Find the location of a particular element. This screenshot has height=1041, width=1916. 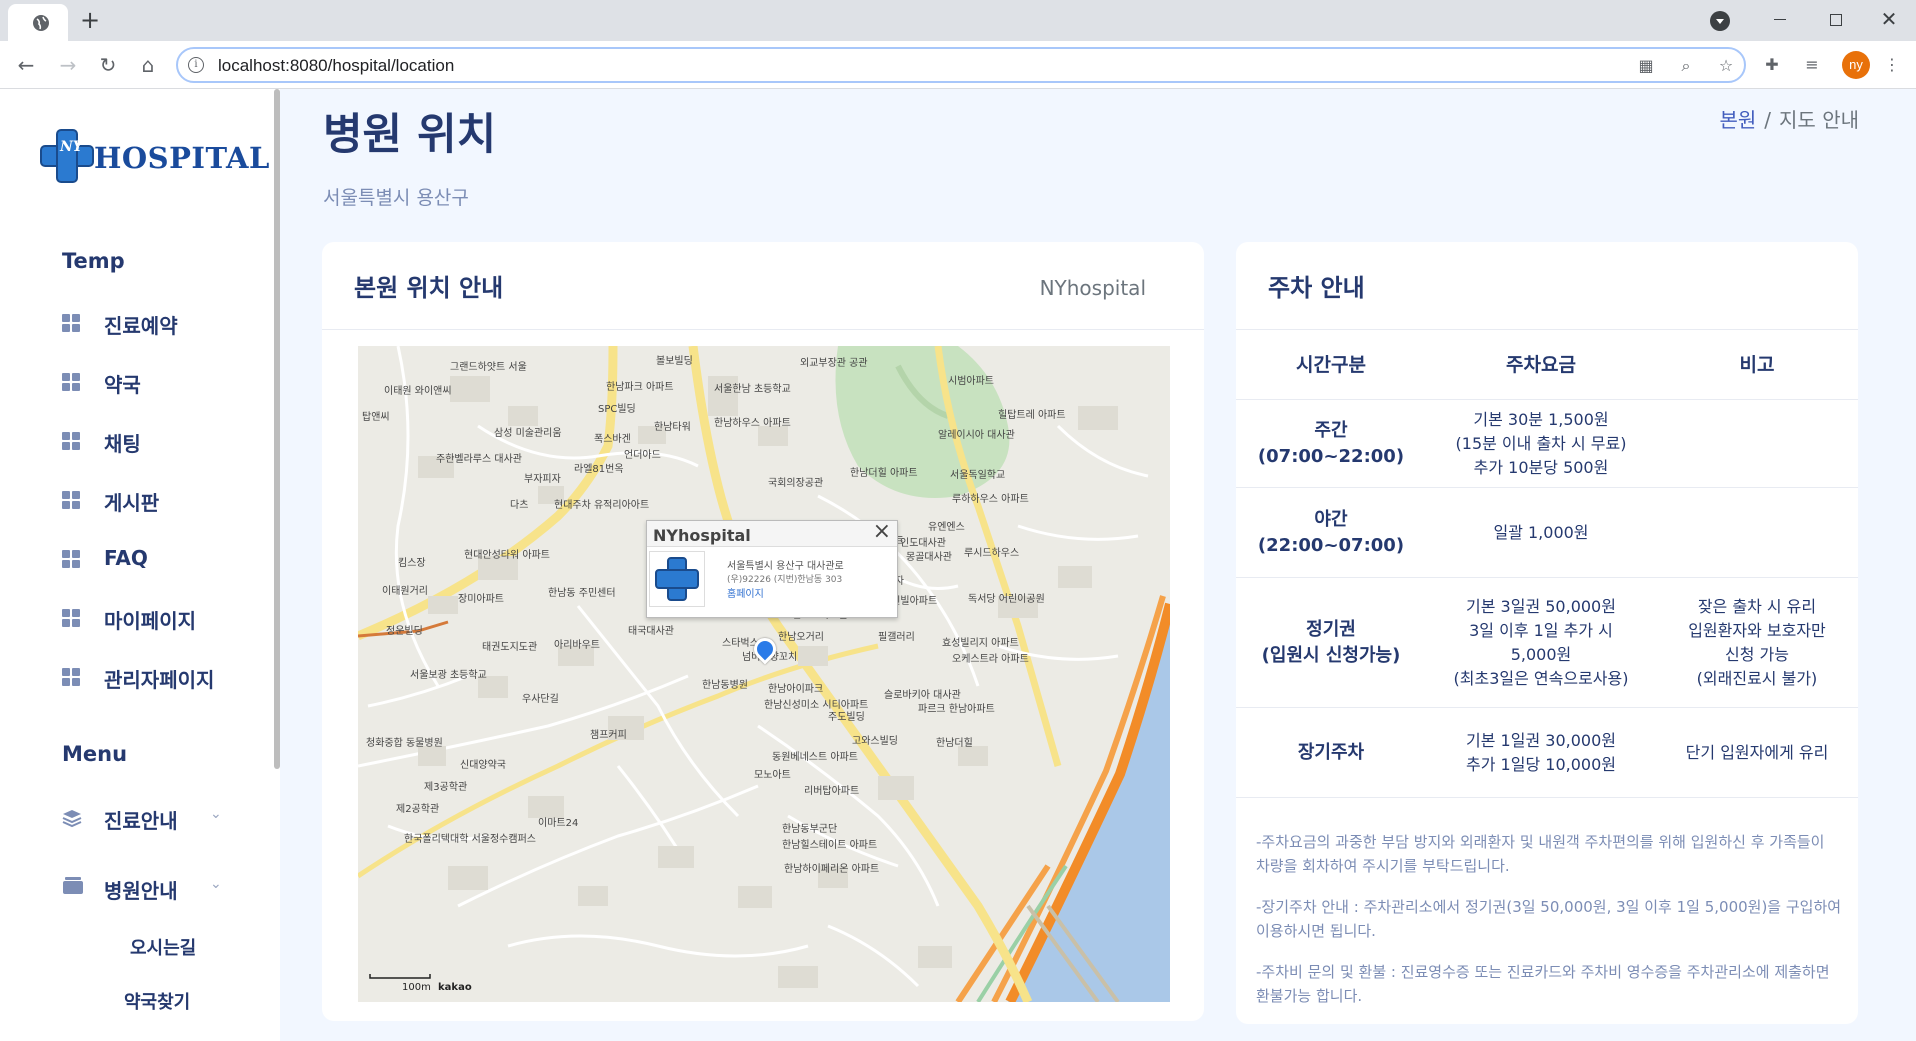

sidebar-item-pharmacy: 약국 is located at coordinates (162, 382).